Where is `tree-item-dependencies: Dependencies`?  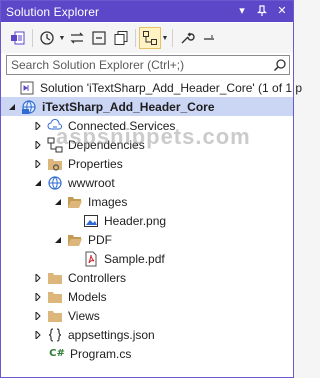
tree-item-dependencies: Dependencies is located at coordinates (147, 144).